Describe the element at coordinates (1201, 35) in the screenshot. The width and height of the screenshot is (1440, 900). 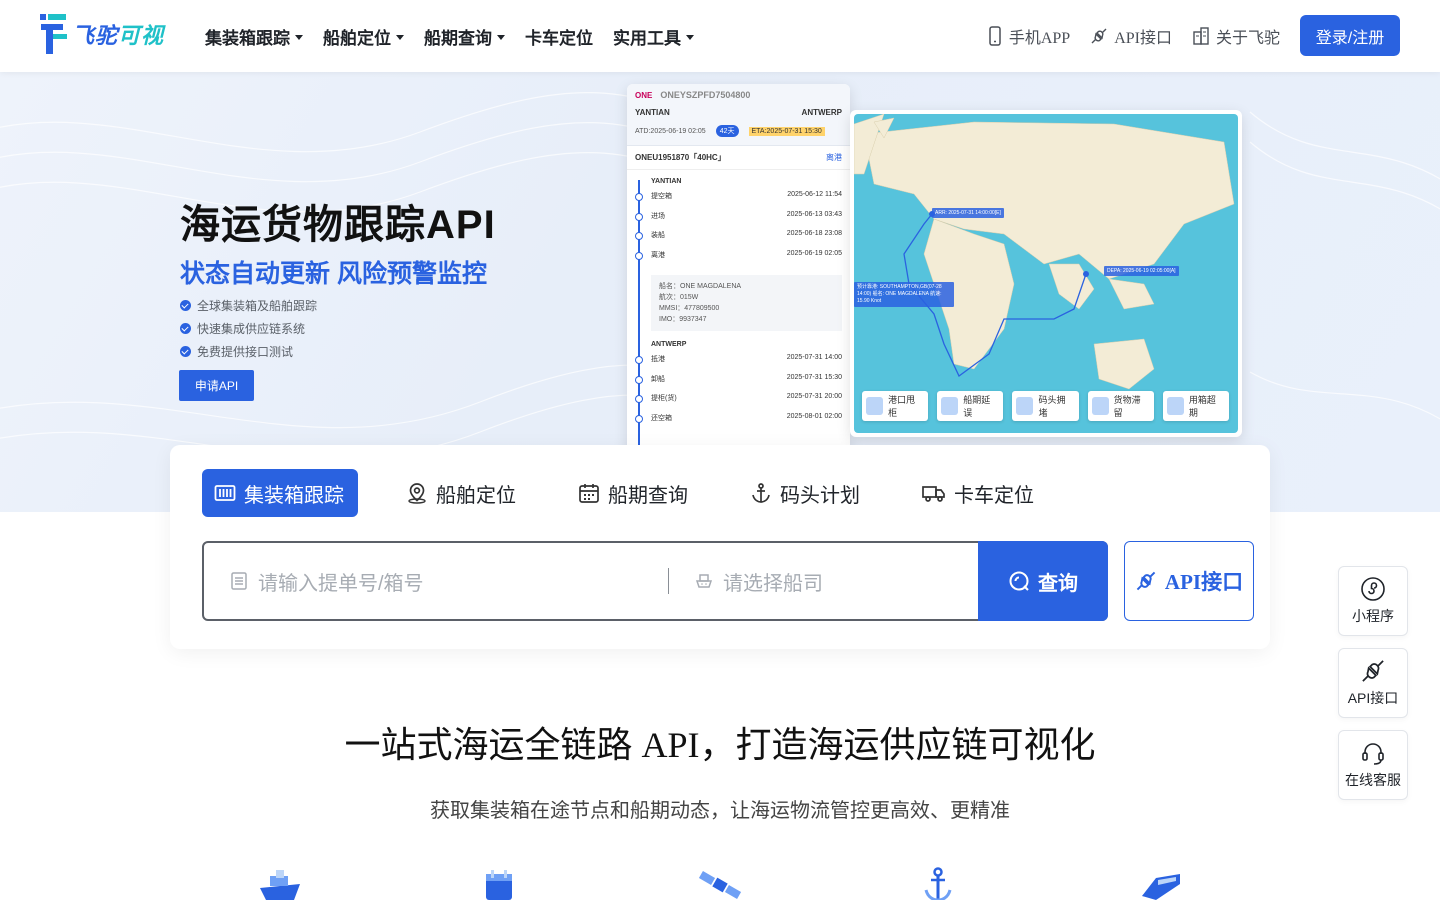
I see `building-icon` at that location.